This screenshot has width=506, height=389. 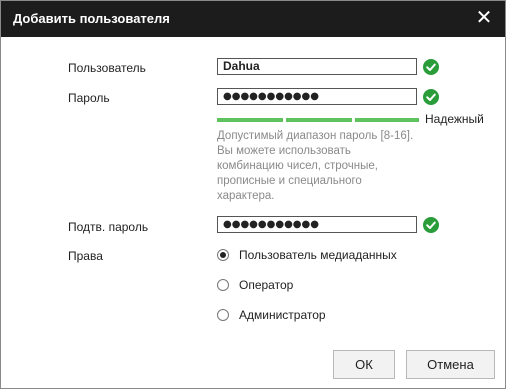 I want to click on strength-label: Надежный, so click(x=454, y=119).